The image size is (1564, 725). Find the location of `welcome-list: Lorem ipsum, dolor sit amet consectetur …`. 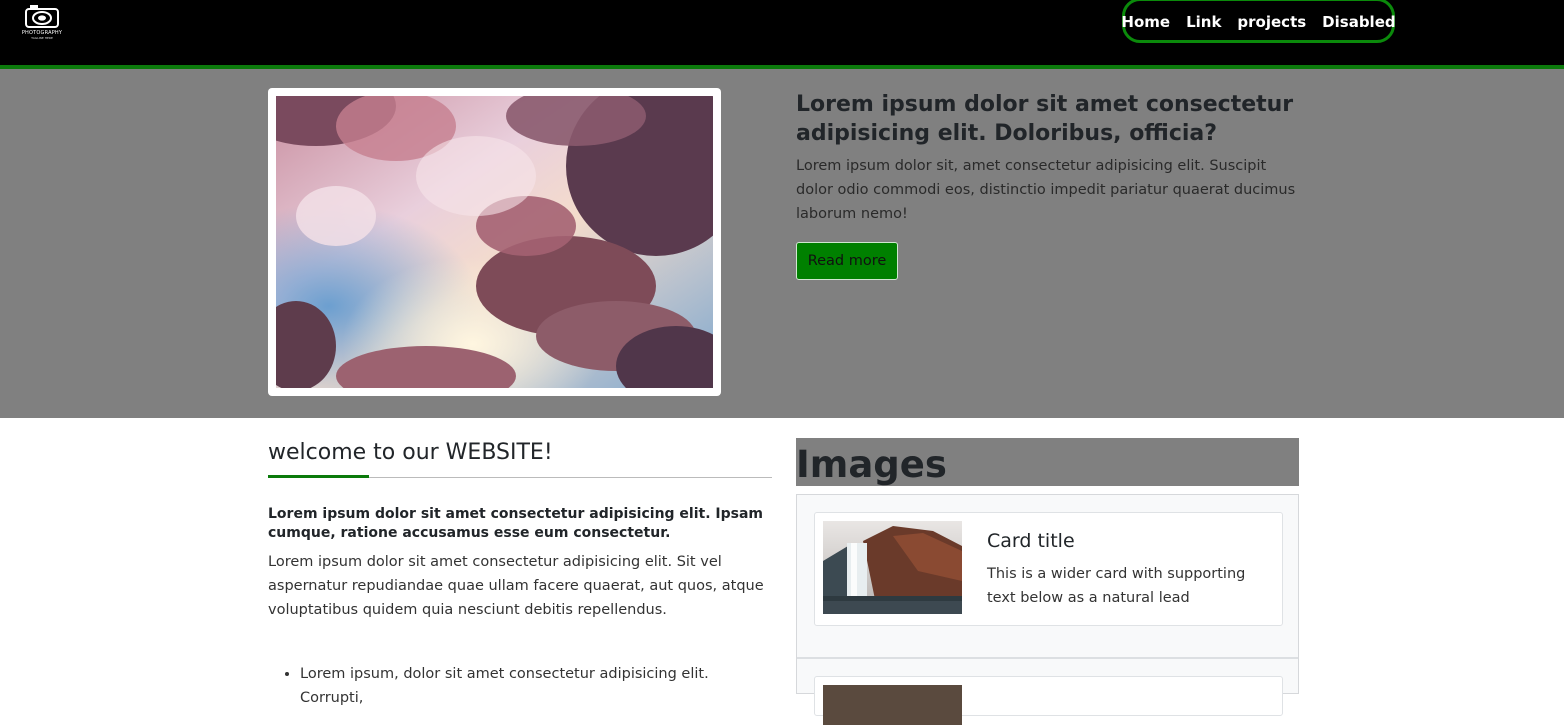

welcome-list: Lorem ipsum, dolor sit amet consectetur … is located at coordinates (535, 686).